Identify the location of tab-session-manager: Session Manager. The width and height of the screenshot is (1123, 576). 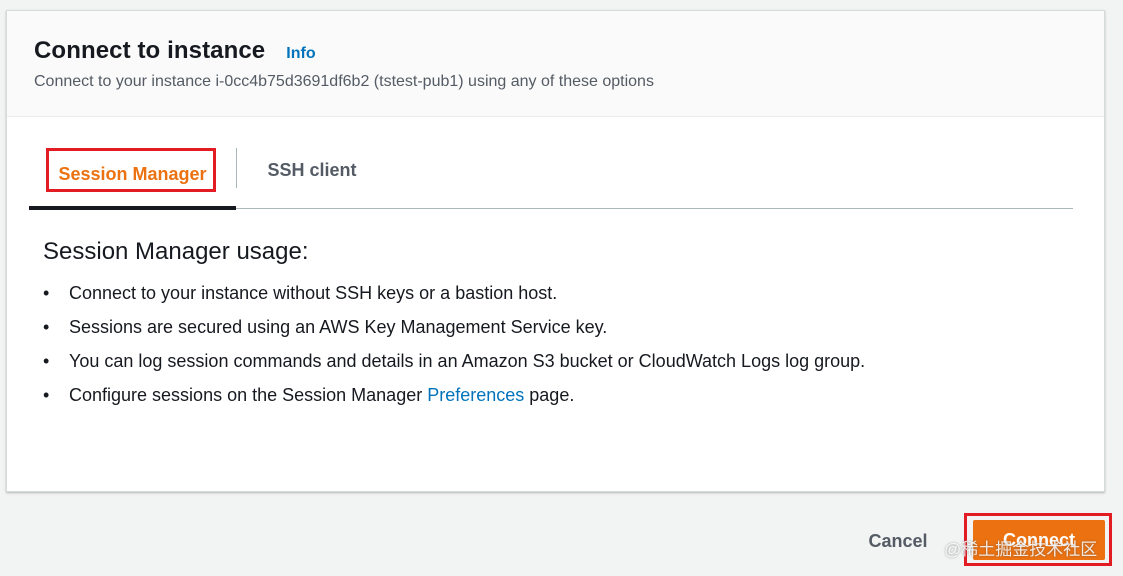
(132, 175).